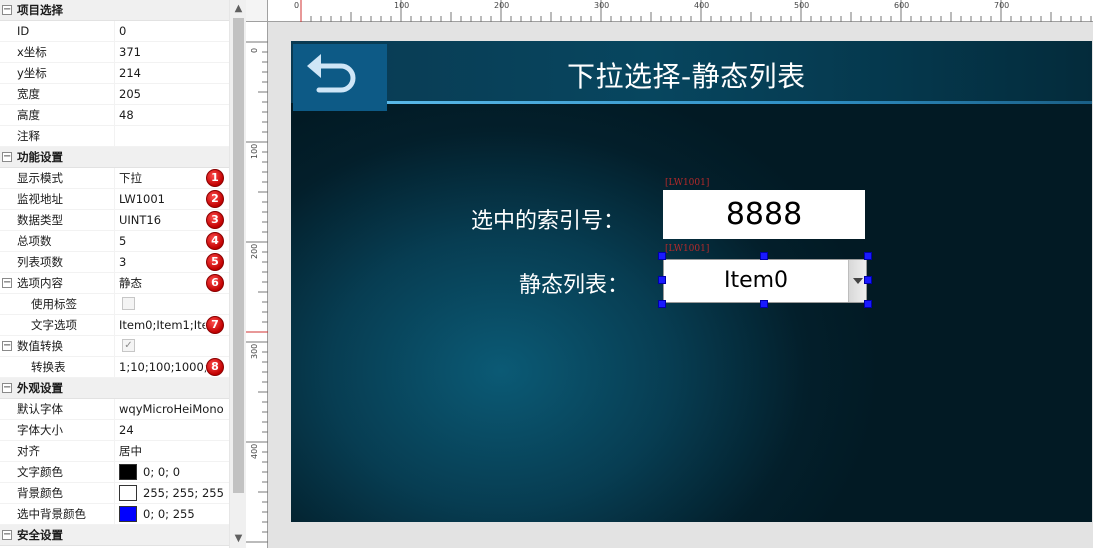 Image resolution: width=1093 pixels, height=548 pixels. Describe the element at coordinates (40, 409) in the screenshot. I see `prop-key: 默认字体` at that location.